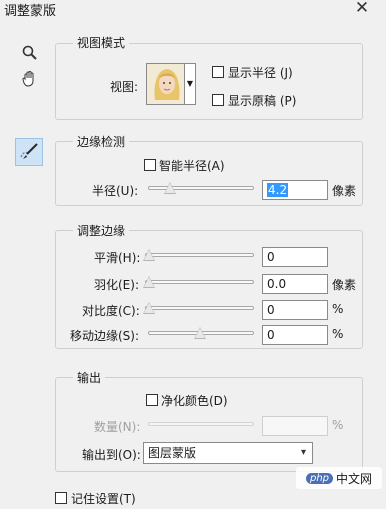 The image size is (386, 509). What do you see at coordinates (30, 79) in the screenshot?
I see `hand-icon` at bounding box center [30, 79].